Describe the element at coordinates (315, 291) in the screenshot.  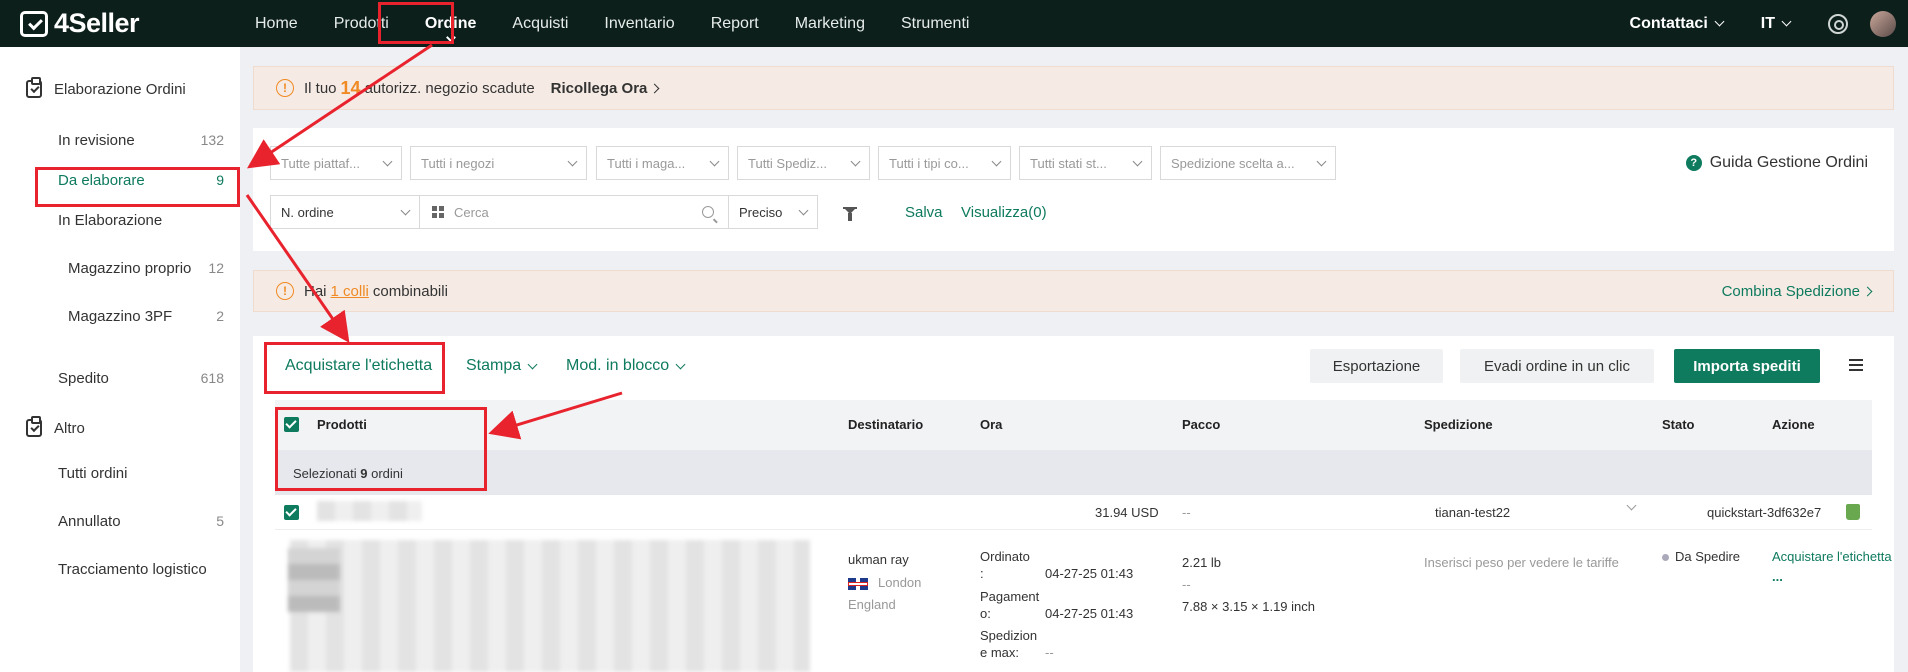
I see `banner-text-prefix: Hai` at that location.